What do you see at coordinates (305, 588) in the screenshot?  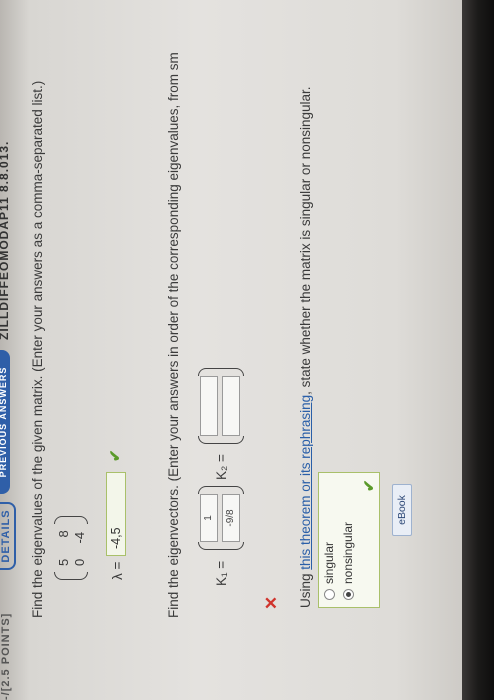 I see `theorem-prefix: Using` at bounding box center [305, 588].